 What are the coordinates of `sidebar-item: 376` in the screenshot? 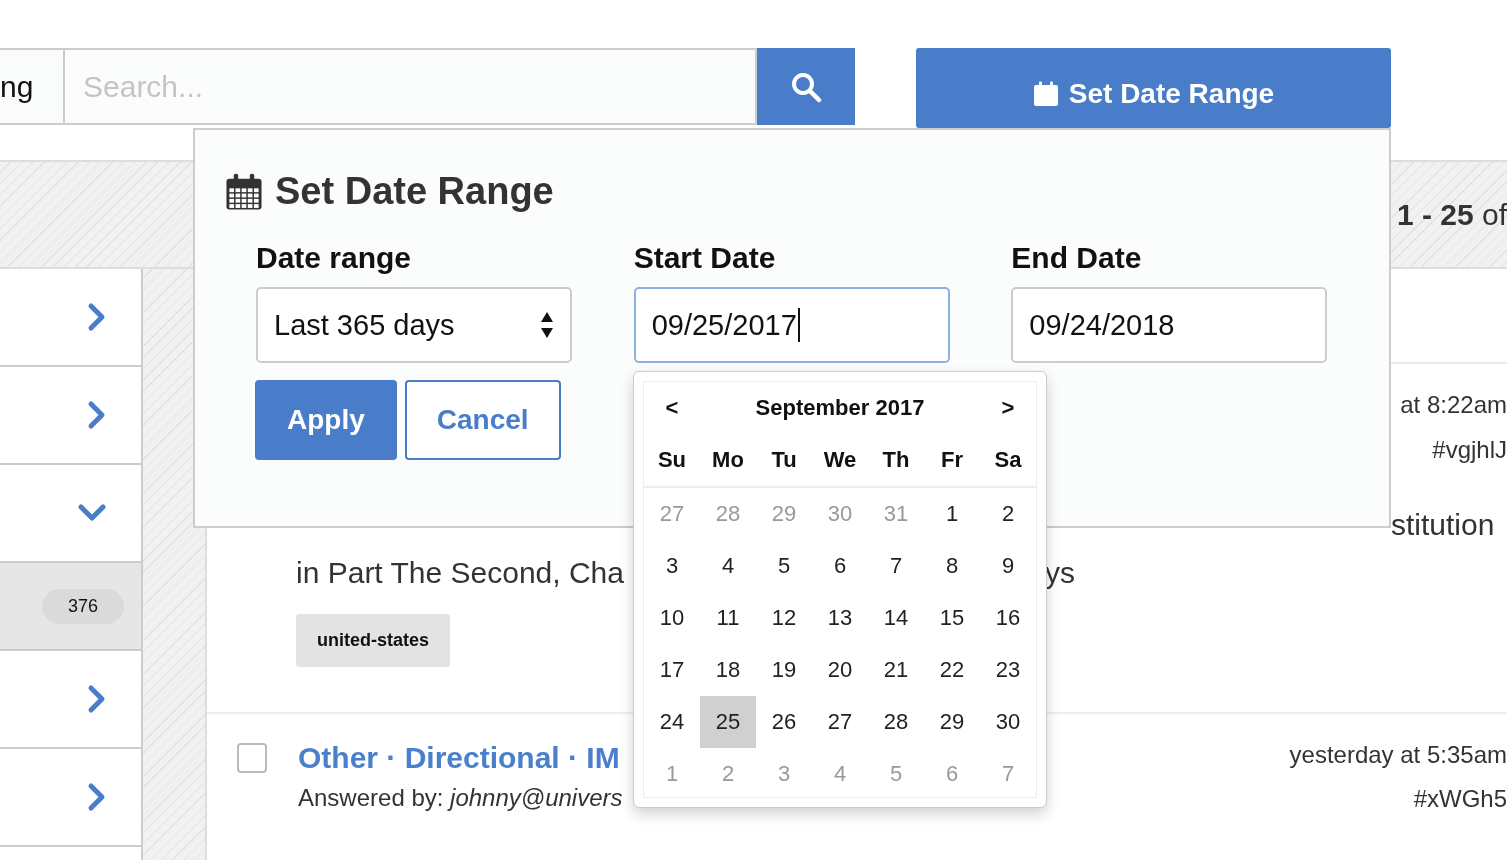 It's located at (70, 607).